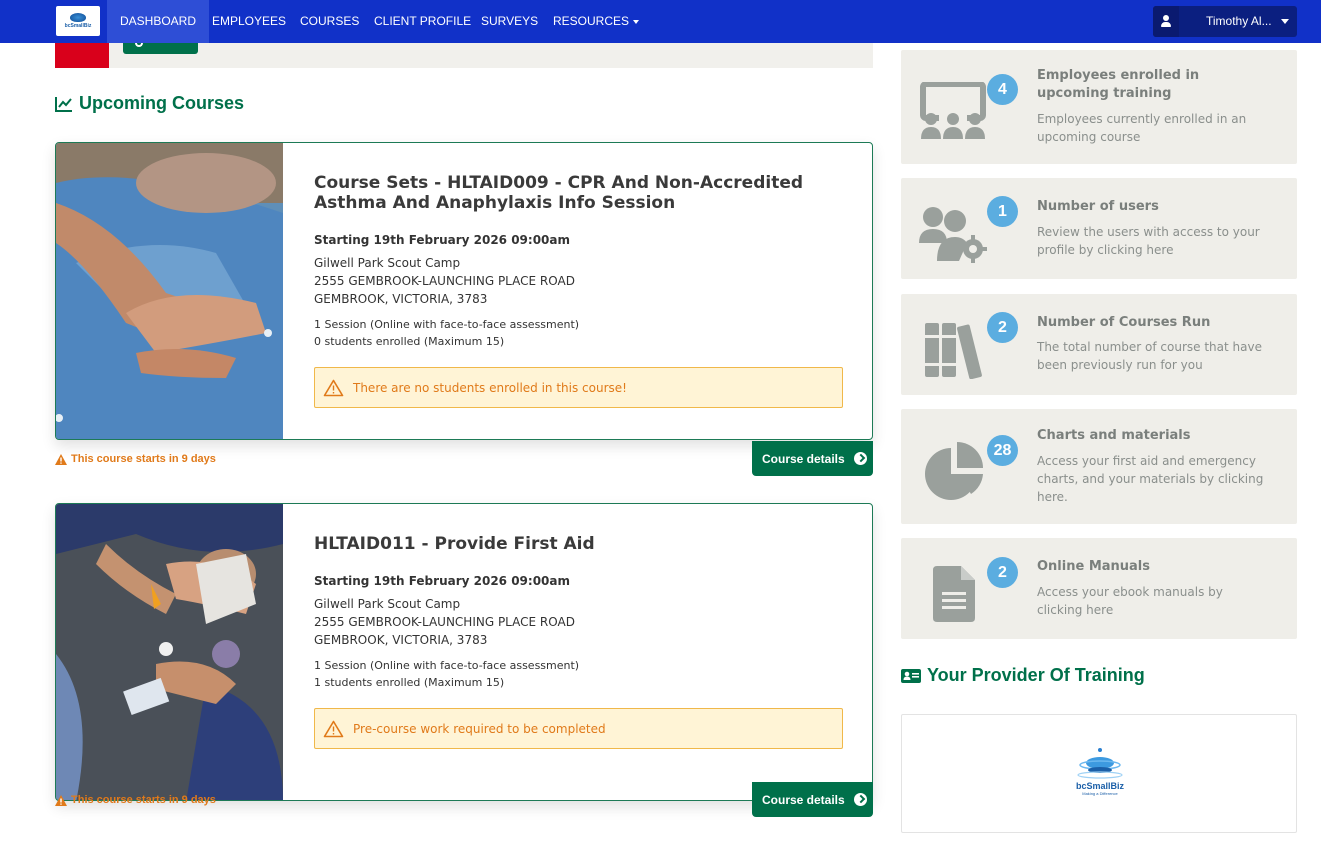 This screenshot has width=1321, height=842. What do you see at coordinates (509, 21) in the screenshot?
I see `nav-surveys: SURVEYS` at bounding box center [509, 21].